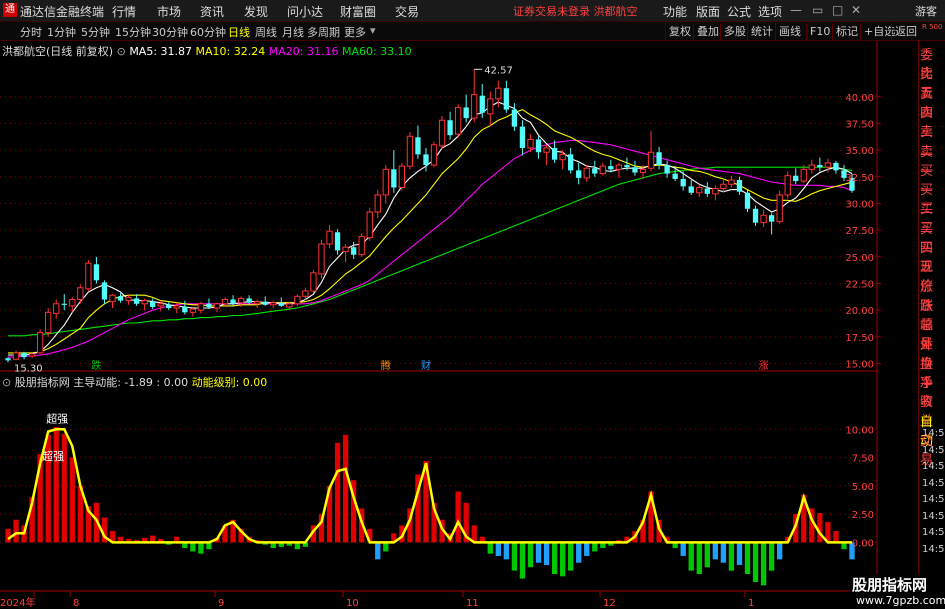  Describe the element at coordinates (678, 31) in the screenshot. I see `restore-rights-button: 复权` at that location.